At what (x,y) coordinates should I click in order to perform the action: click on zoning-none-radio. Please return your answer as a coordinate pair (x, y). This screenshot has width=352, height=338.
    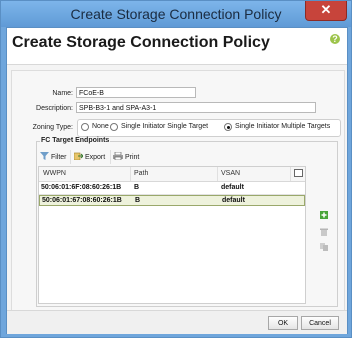
    Looking at the image, I should click on (85, 127).